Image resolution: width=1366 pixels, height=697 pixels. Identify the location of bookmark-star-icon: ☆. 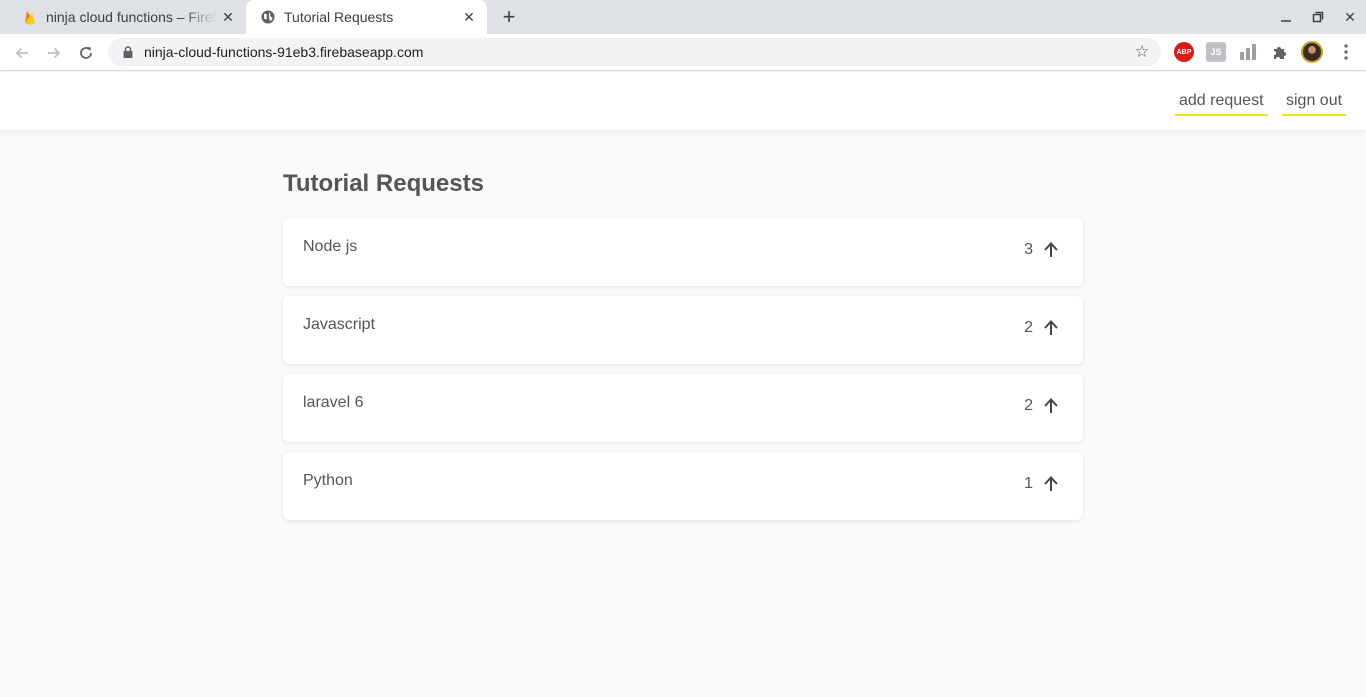
(1142, 52).